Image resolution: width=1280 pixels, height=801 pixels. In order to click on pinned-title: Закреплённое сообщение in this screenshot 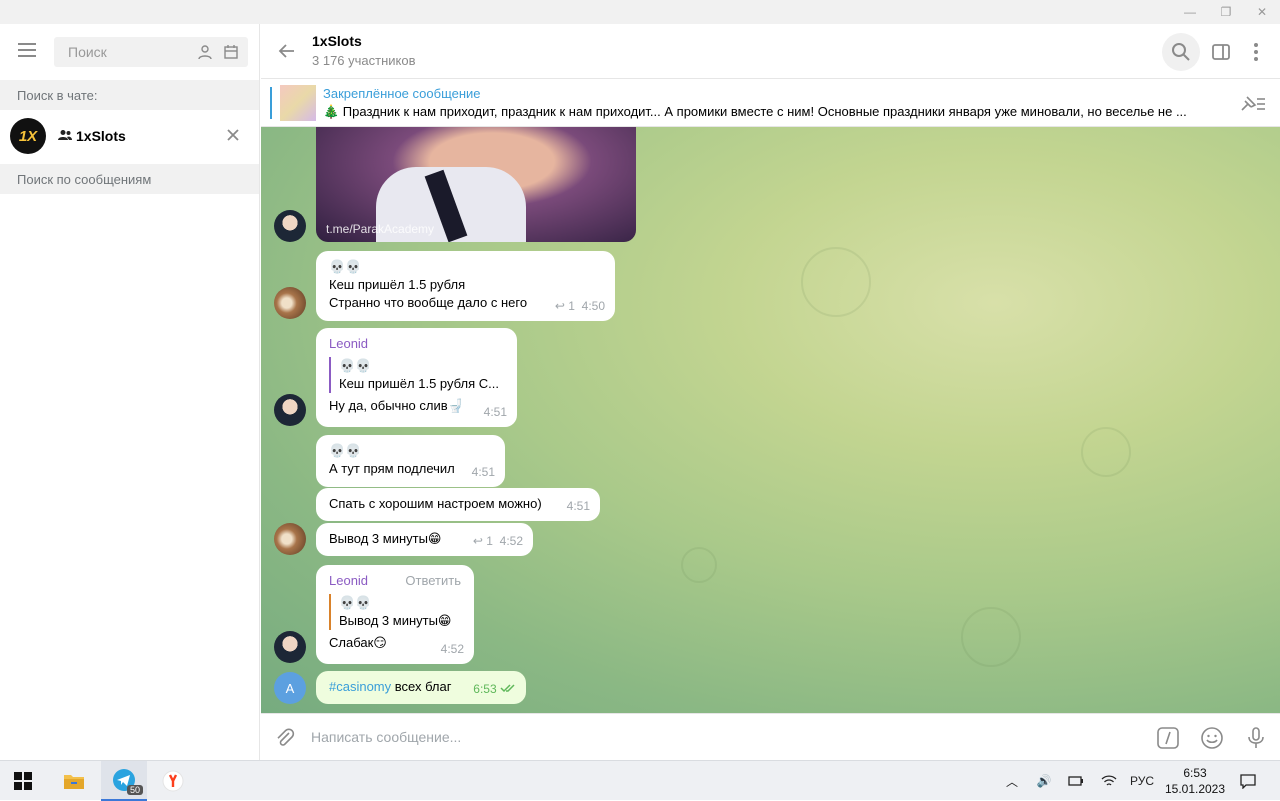, I will do `click(402, 93)`.